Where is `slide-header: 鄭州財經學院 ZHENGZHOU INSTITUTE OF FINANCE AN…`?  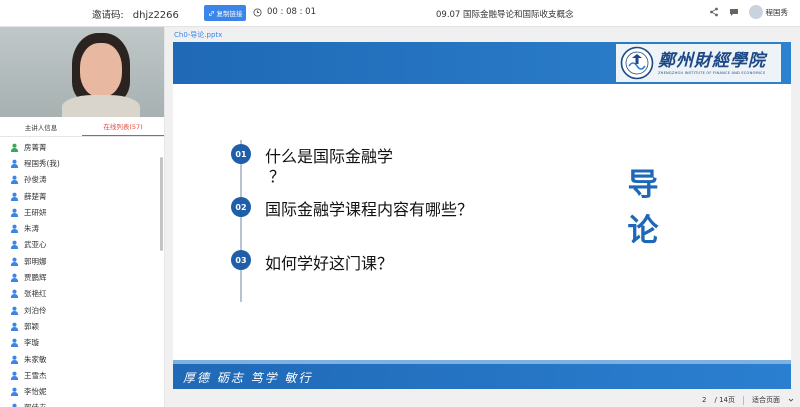 slide-header: 鄭州財經學院 ZHENGZHOU INSTITUTE OF FINANCE AN… is located at coordinates (482, 63).